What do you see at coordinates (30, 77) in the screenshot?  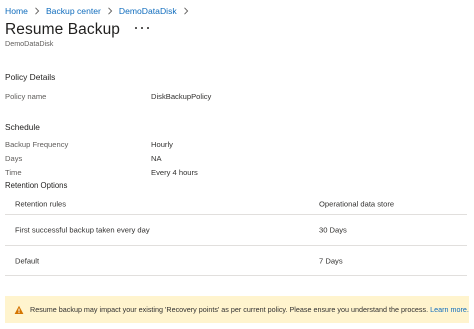 I see `policy-details-heading: Policy Details` at bounding box center [30, 77].